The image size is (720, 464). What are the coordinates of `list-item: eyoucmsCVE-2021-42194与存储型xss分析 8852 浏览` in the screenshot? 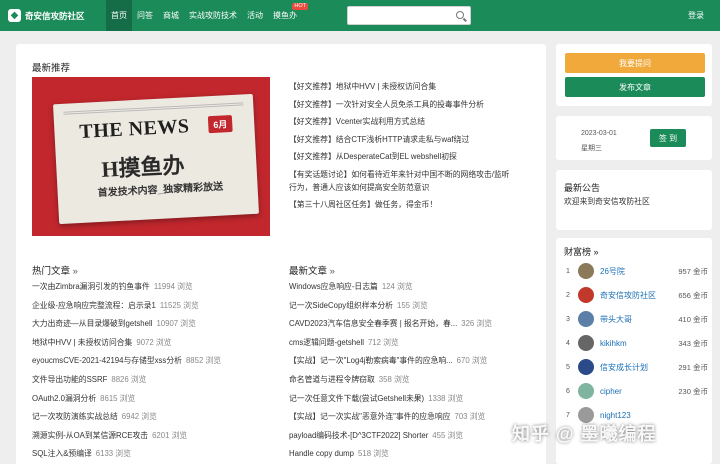 It's located at (148, 361).